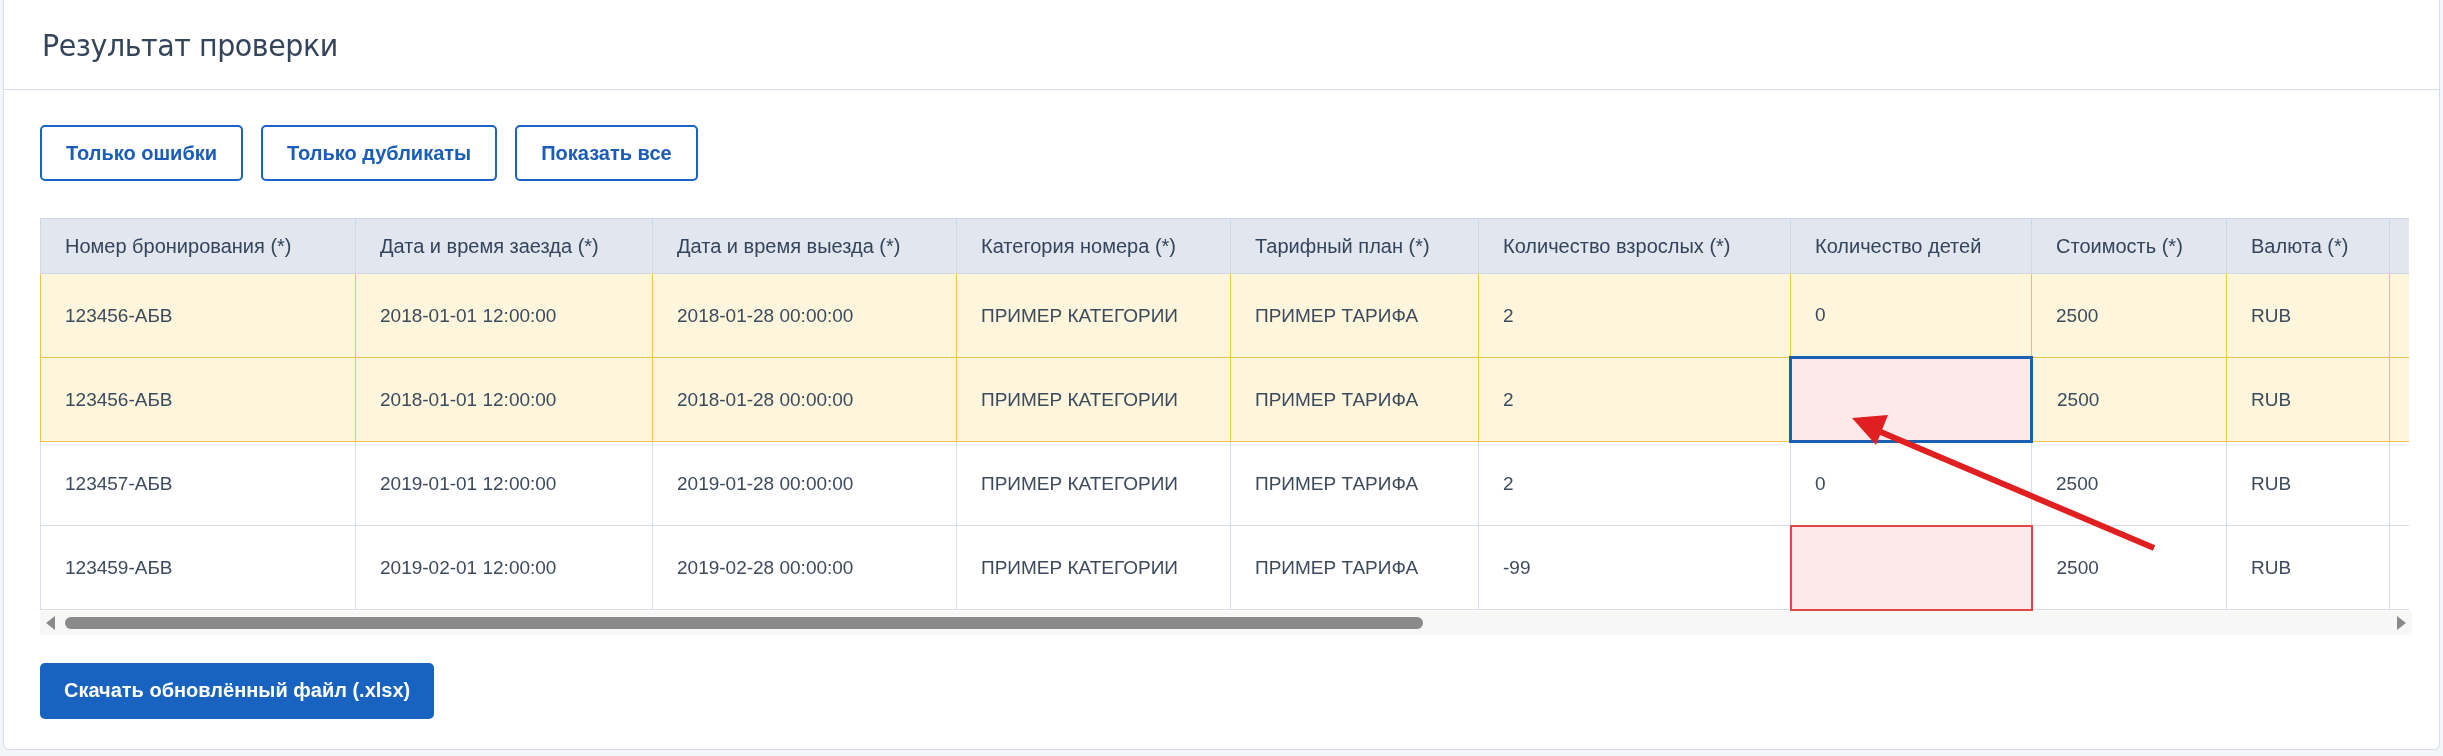 The image size is (2443, 756). Describe the element at coordinates (1226, 622) in the screenshot. I see `horizontal-scrollbar` at that location.